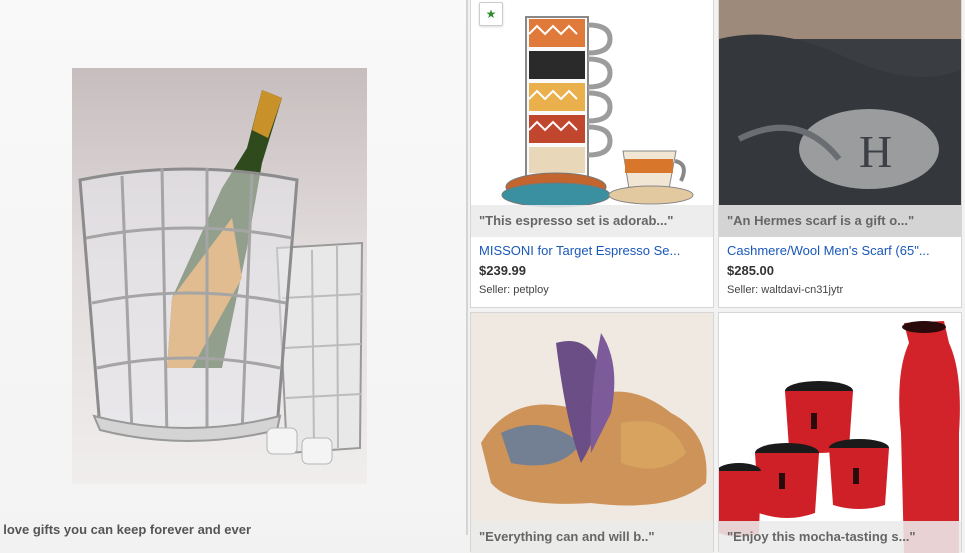  I want to click on svg-text: H, so click(875, 151).